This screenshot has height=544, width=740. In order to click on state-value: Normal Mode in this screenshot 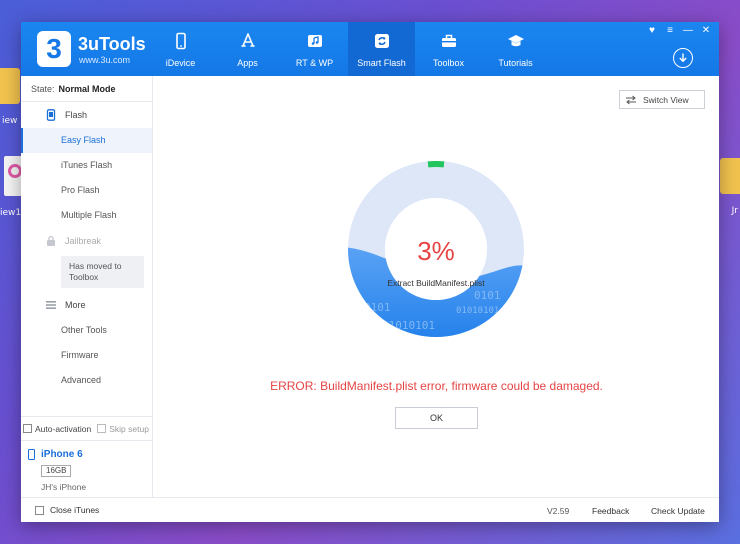, I will do `click(87, 89)`.